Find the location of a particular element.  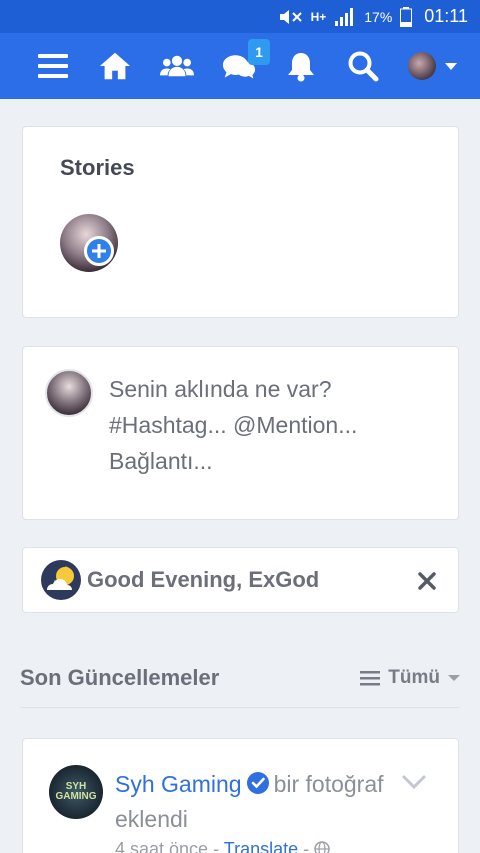

avatar-logo-text: SYH GAMING is located at coordinates (76, 791).